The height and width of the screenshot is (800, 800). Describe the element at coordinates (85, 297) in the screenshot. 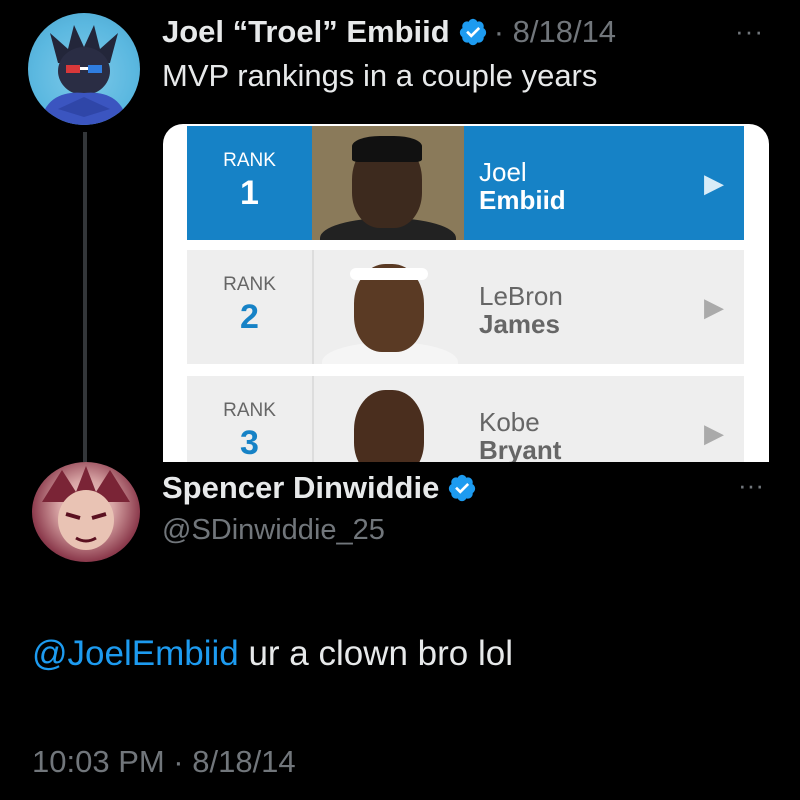

I see `thread-connector-line` at that location.